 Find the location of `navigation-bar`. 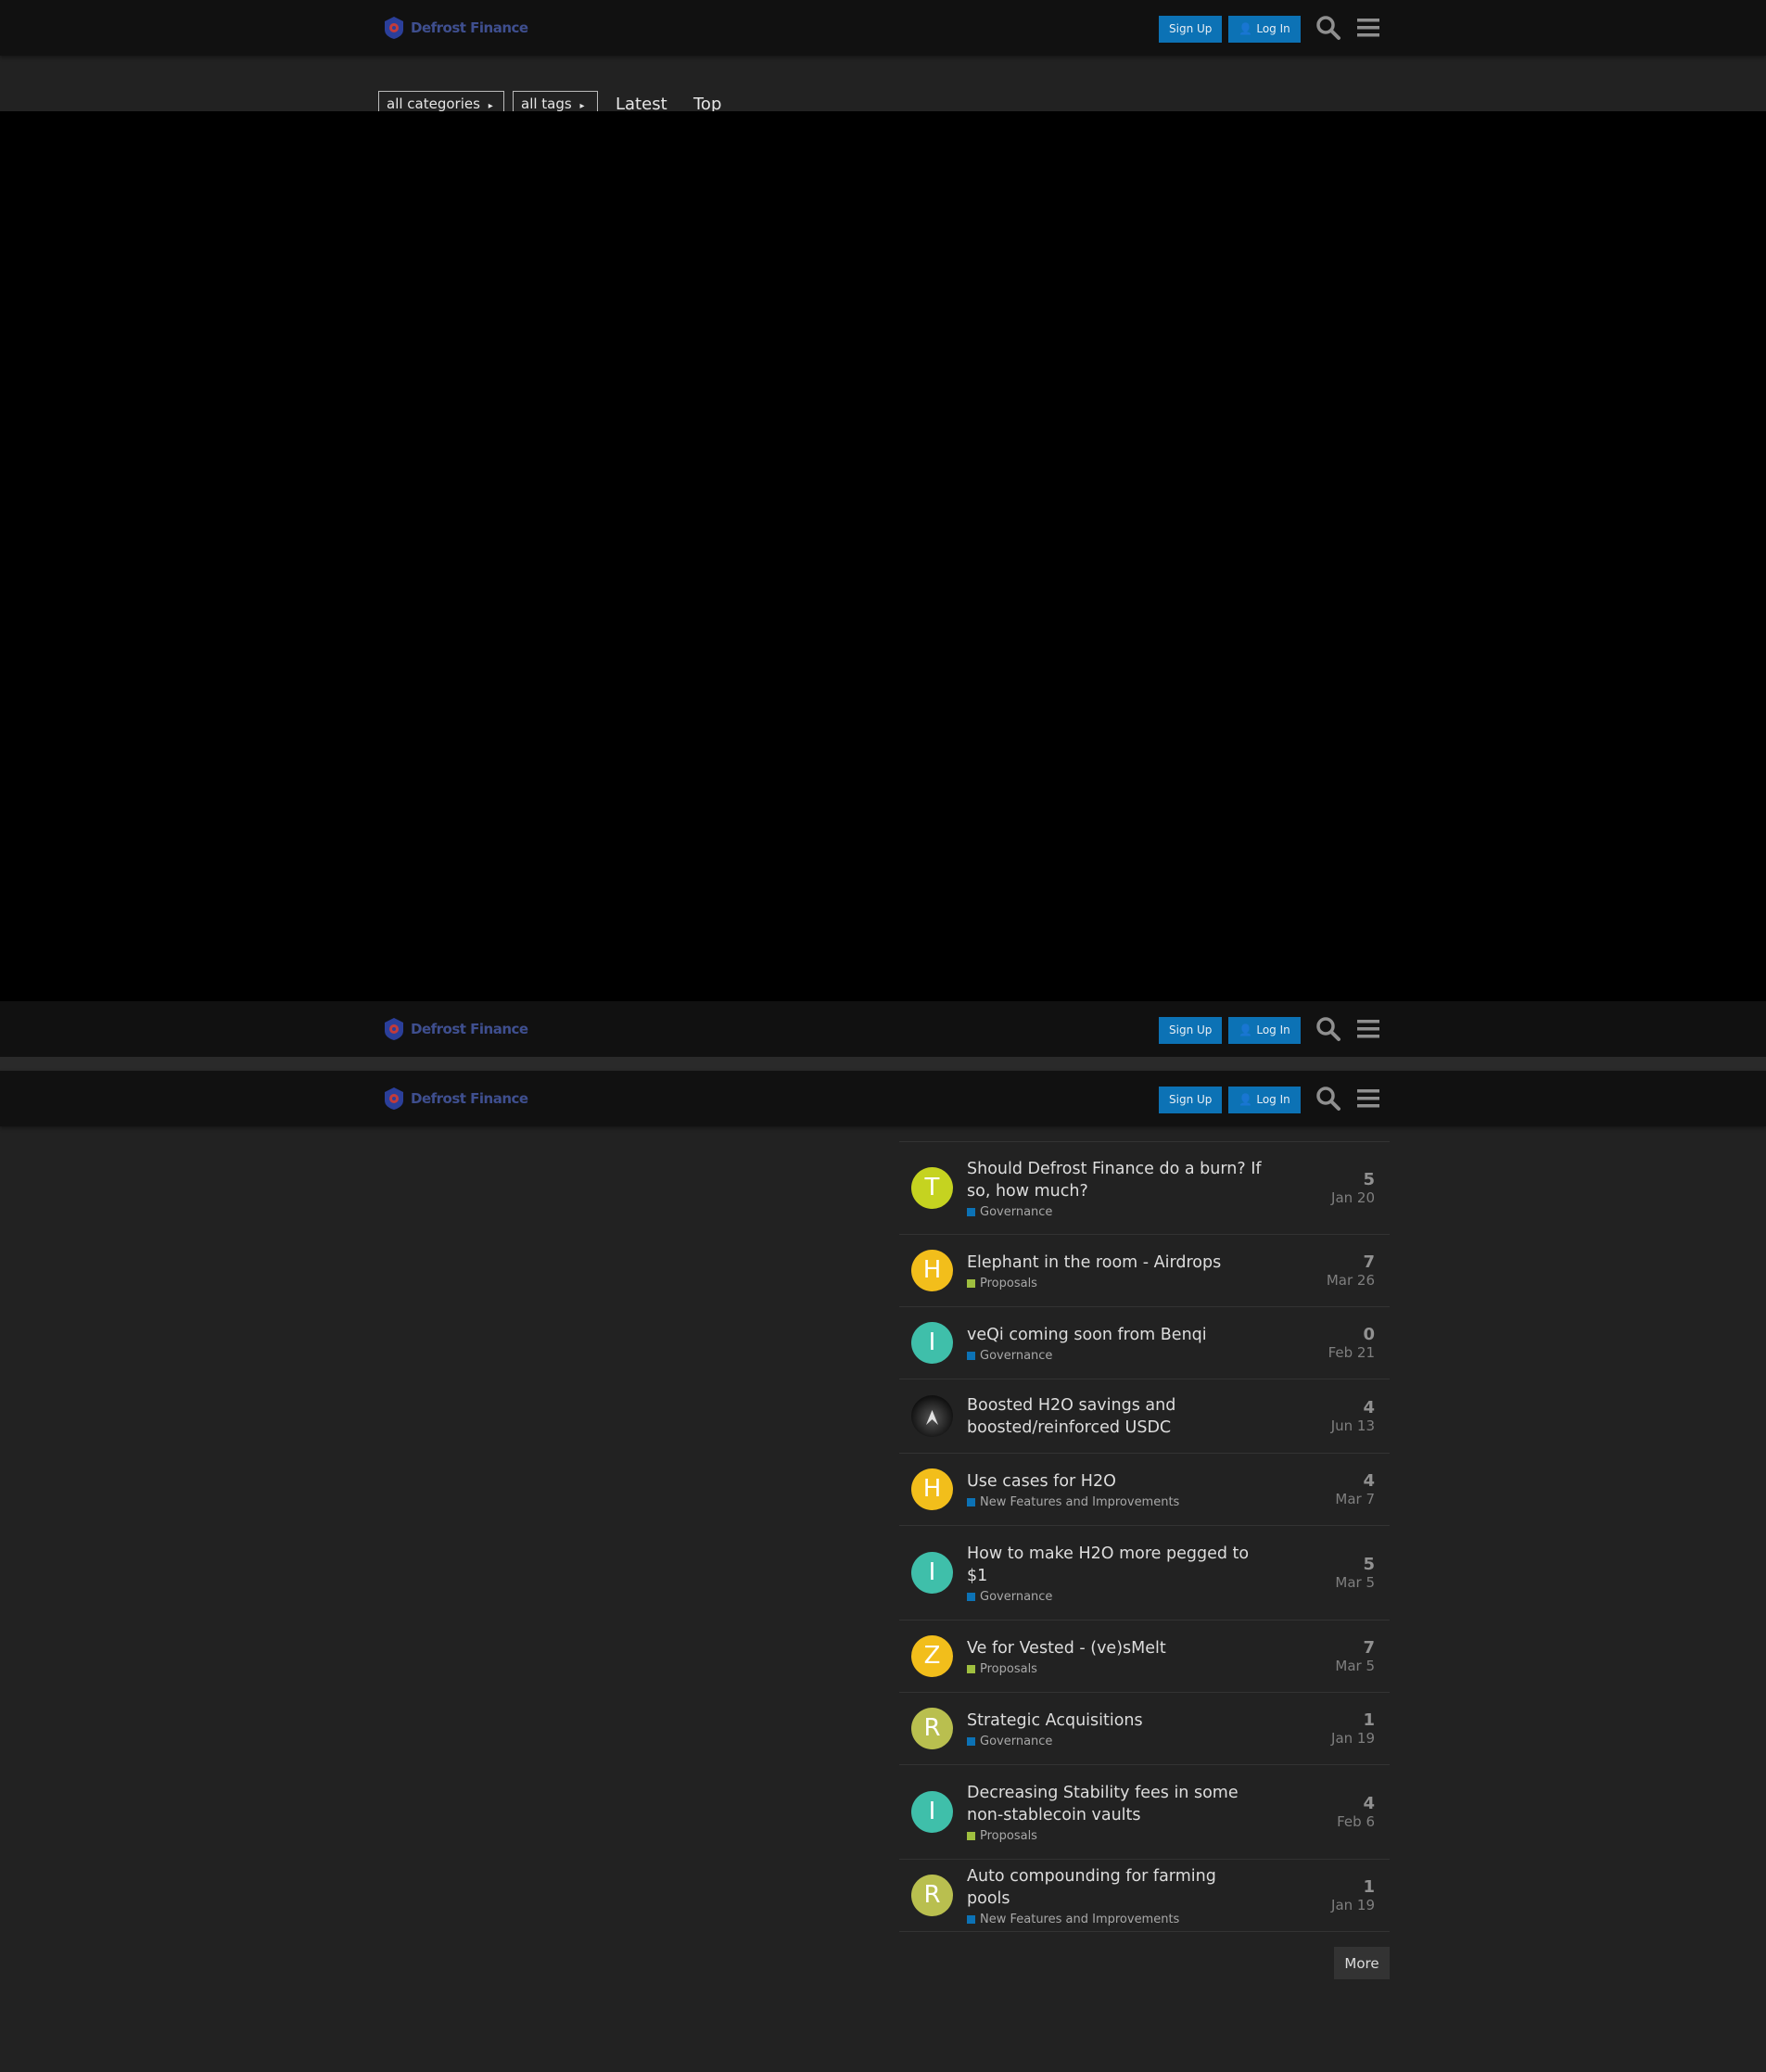

navigation-bar is located at coordinates (883, 84).